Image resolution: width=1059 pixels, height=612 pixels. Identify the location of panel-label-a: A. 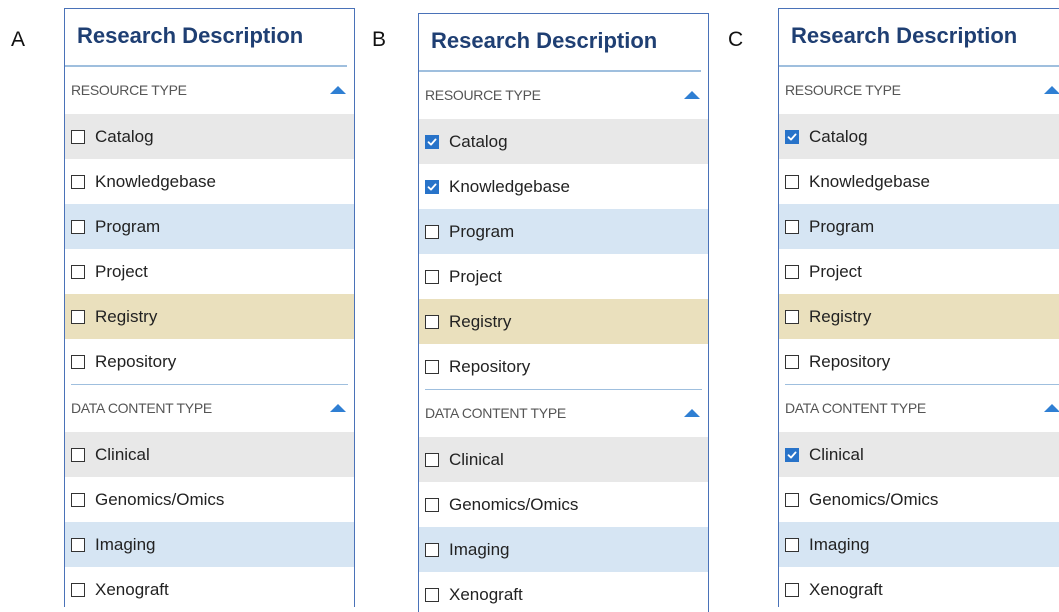
(18, 39).